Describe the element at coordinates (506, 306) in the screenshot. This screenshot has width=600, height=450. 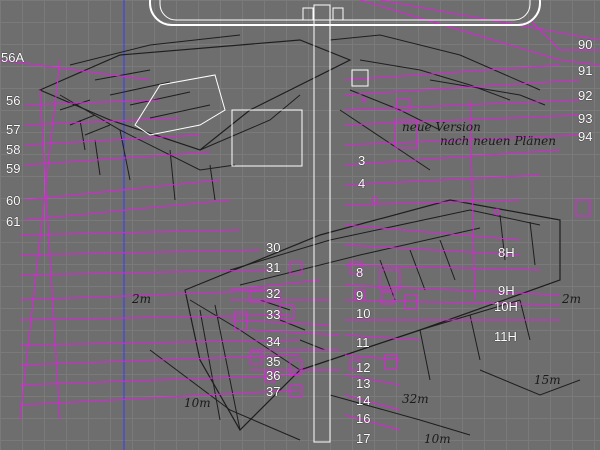
I see `marker-label-10h: 10H` at that location.